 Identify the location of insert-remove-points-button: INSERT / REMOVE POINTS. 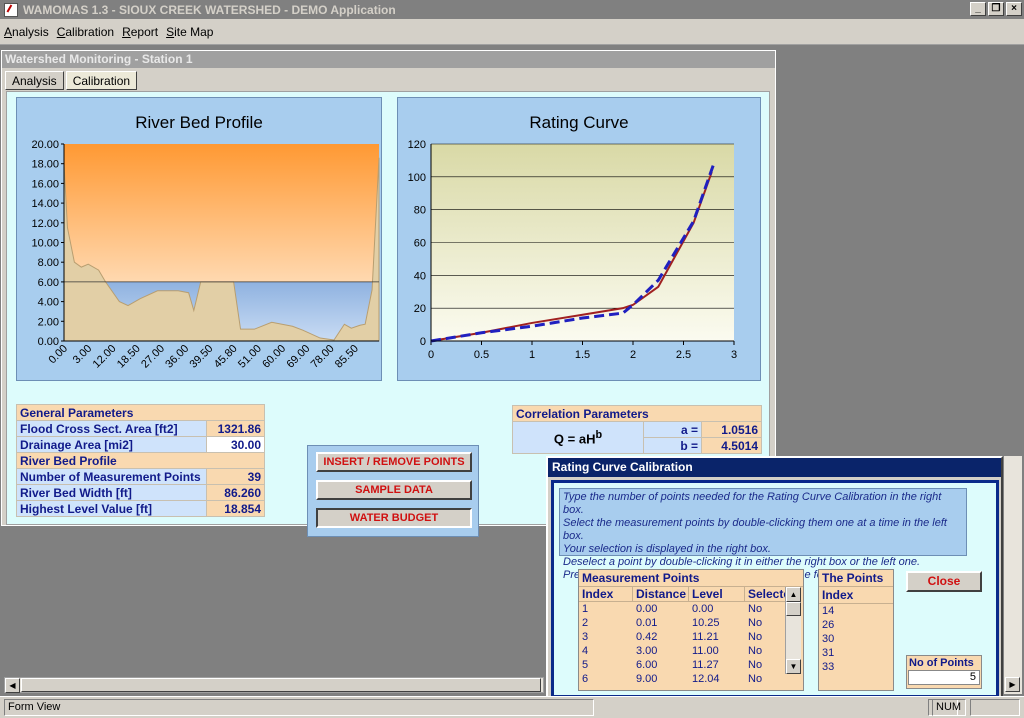
(394, 462).